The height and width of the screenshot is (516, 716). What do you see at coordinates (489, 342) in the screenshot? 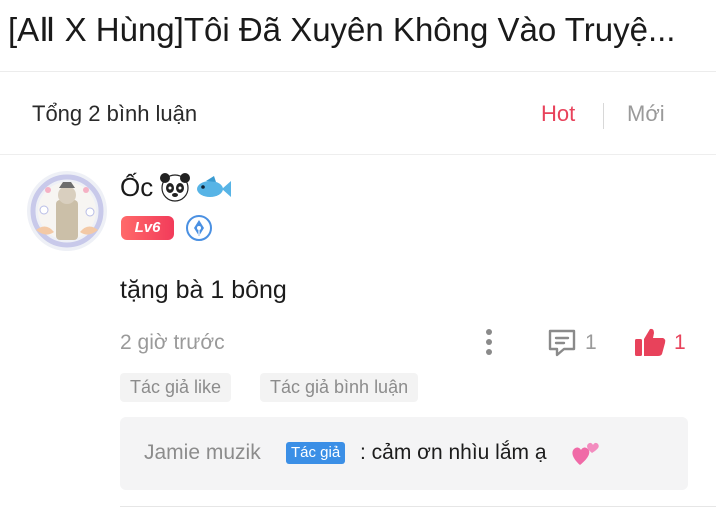
I see `more-options-icon` at bounding box center [489, 342].